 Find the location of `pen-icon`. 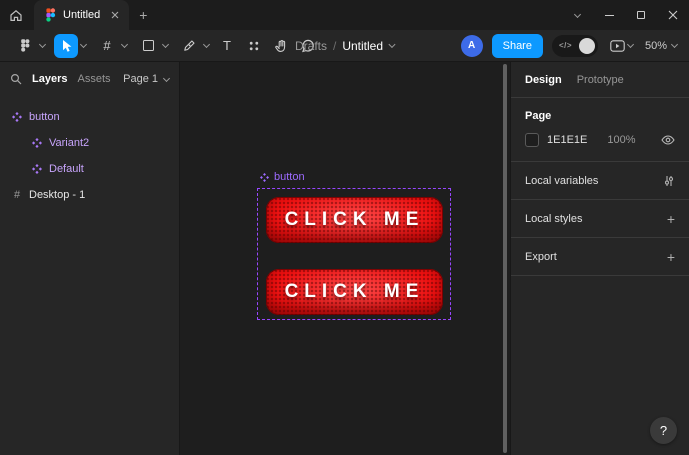

pen-icon is located at coordinates (189, 46).